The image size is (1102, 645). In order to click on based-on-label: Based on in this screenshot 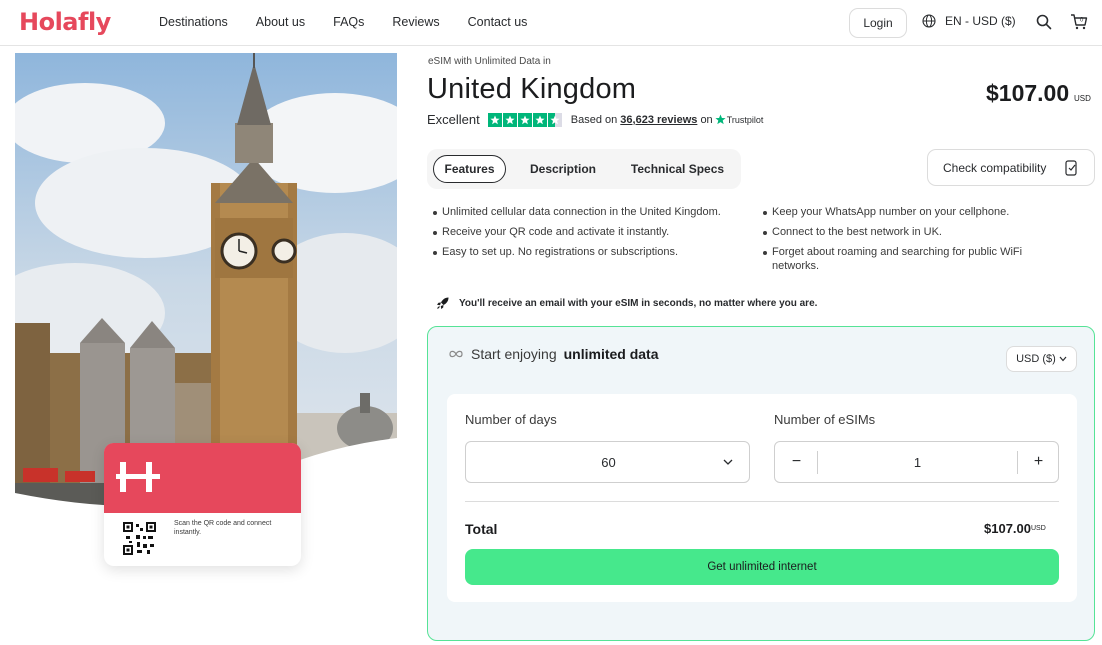, I will do `click(594, 119)`.